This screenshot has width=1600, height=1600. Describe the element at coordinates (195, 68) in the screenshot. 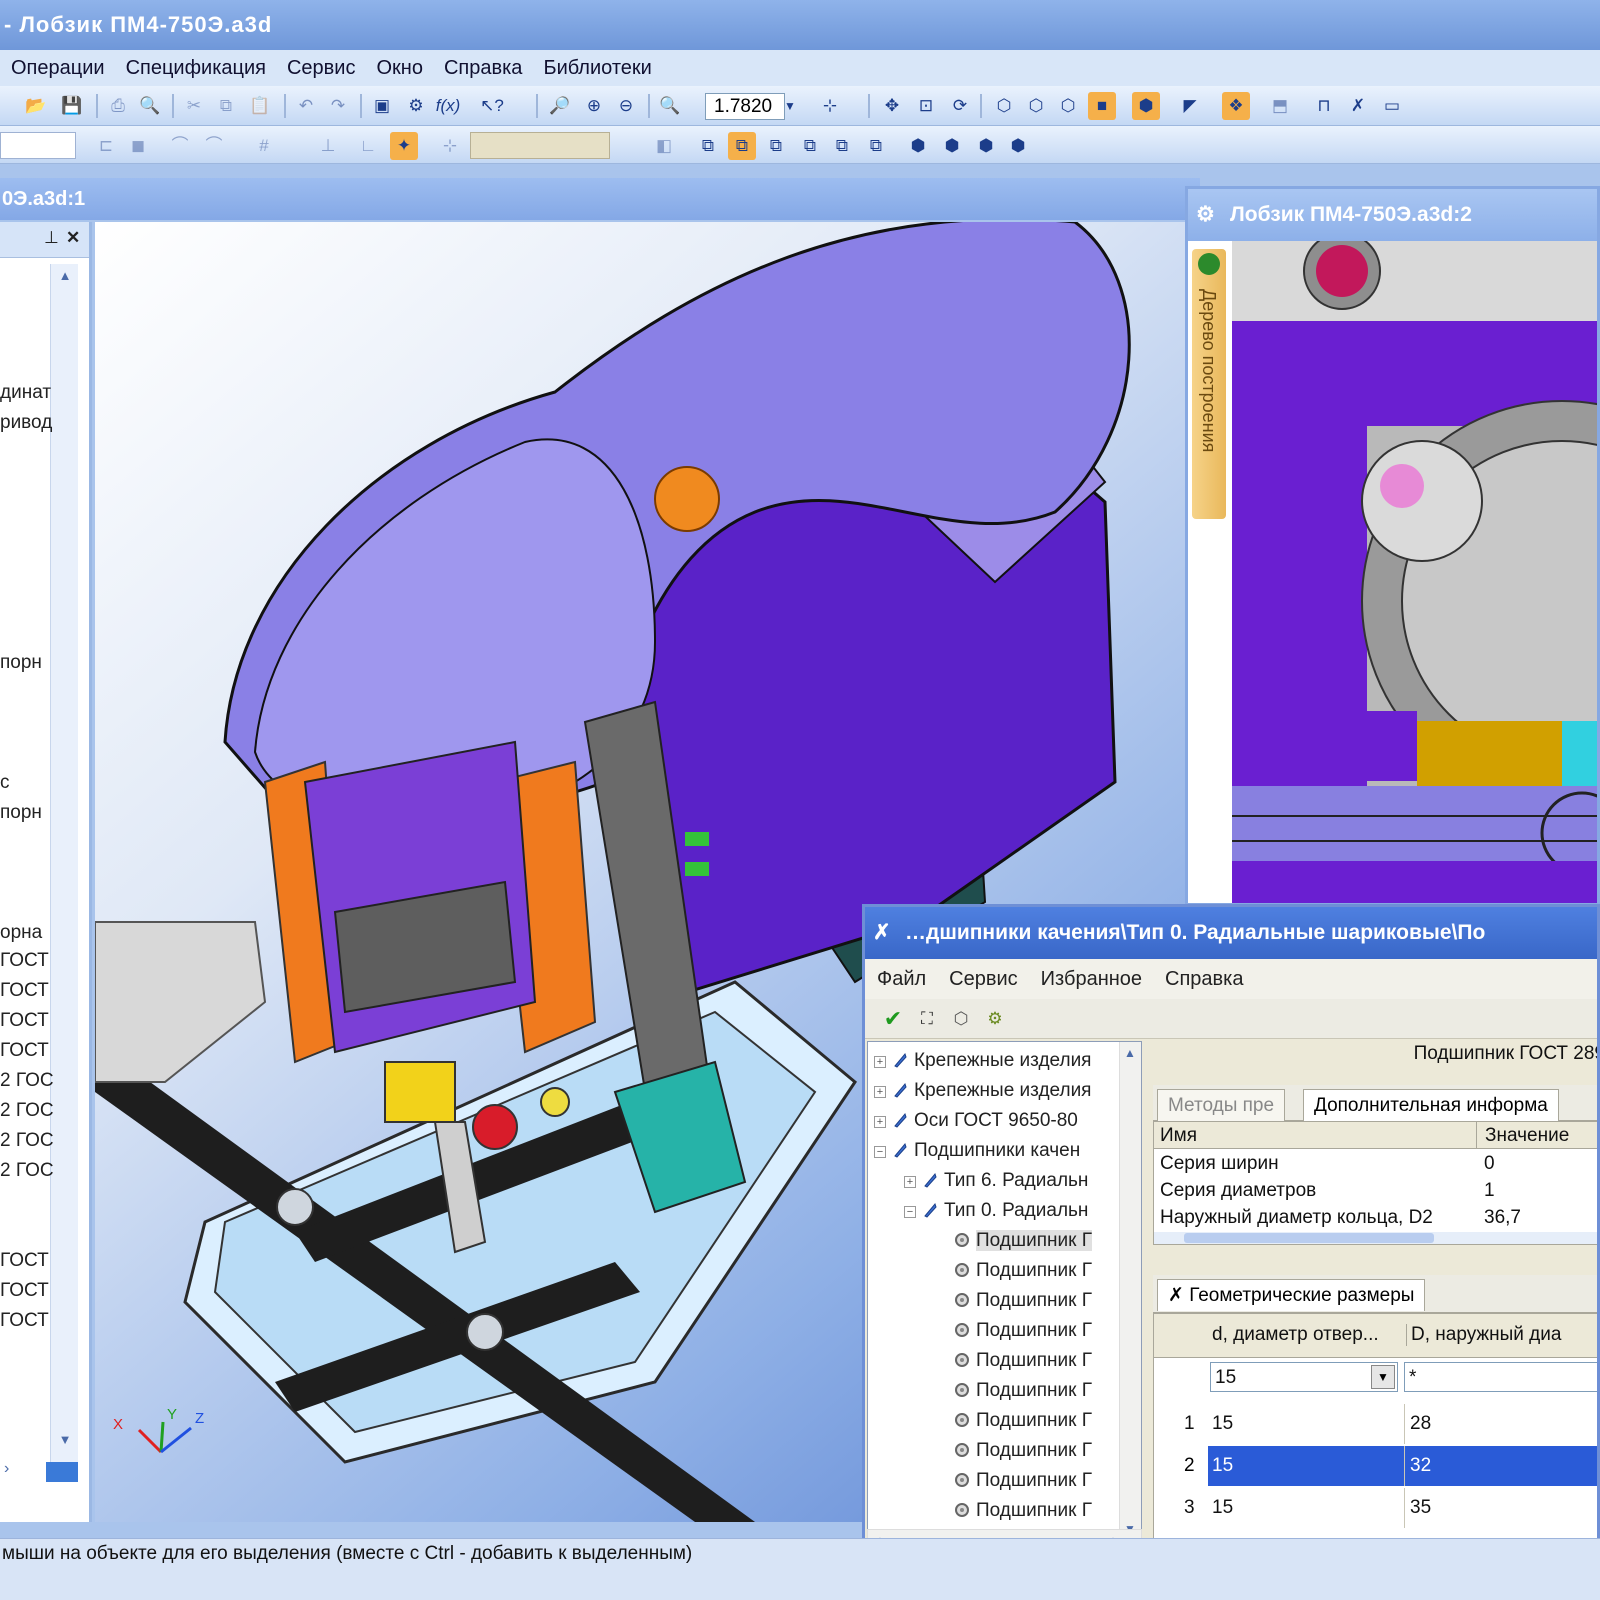

I see `menu-specification: Спецификация` at that location.